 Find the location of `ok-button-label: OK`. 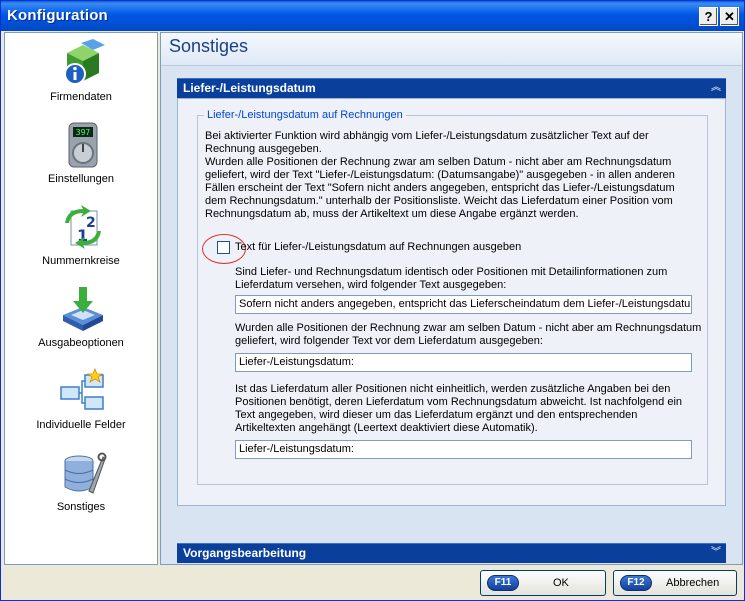

ok-button-label: OK is located at coordinates (561, 583).